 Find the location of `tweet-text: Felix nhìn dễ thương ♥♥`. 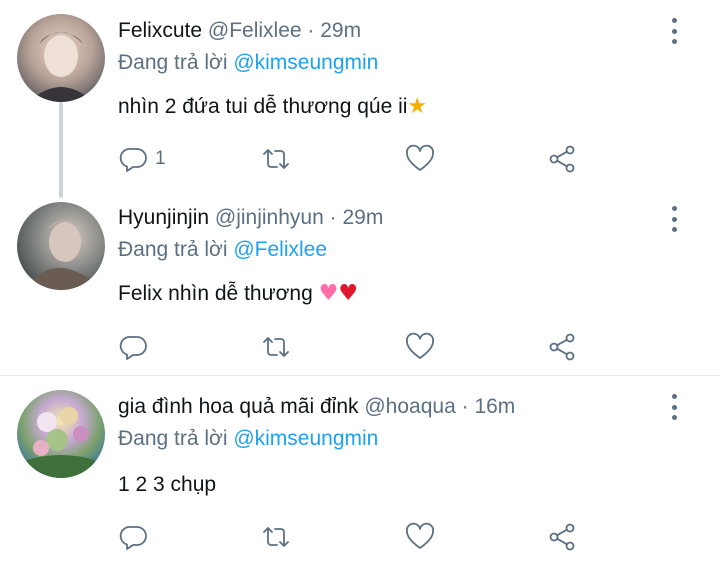

tweet-text: Felix nhìn dễ thương ♥♥ is located at coordinates (238, 294).